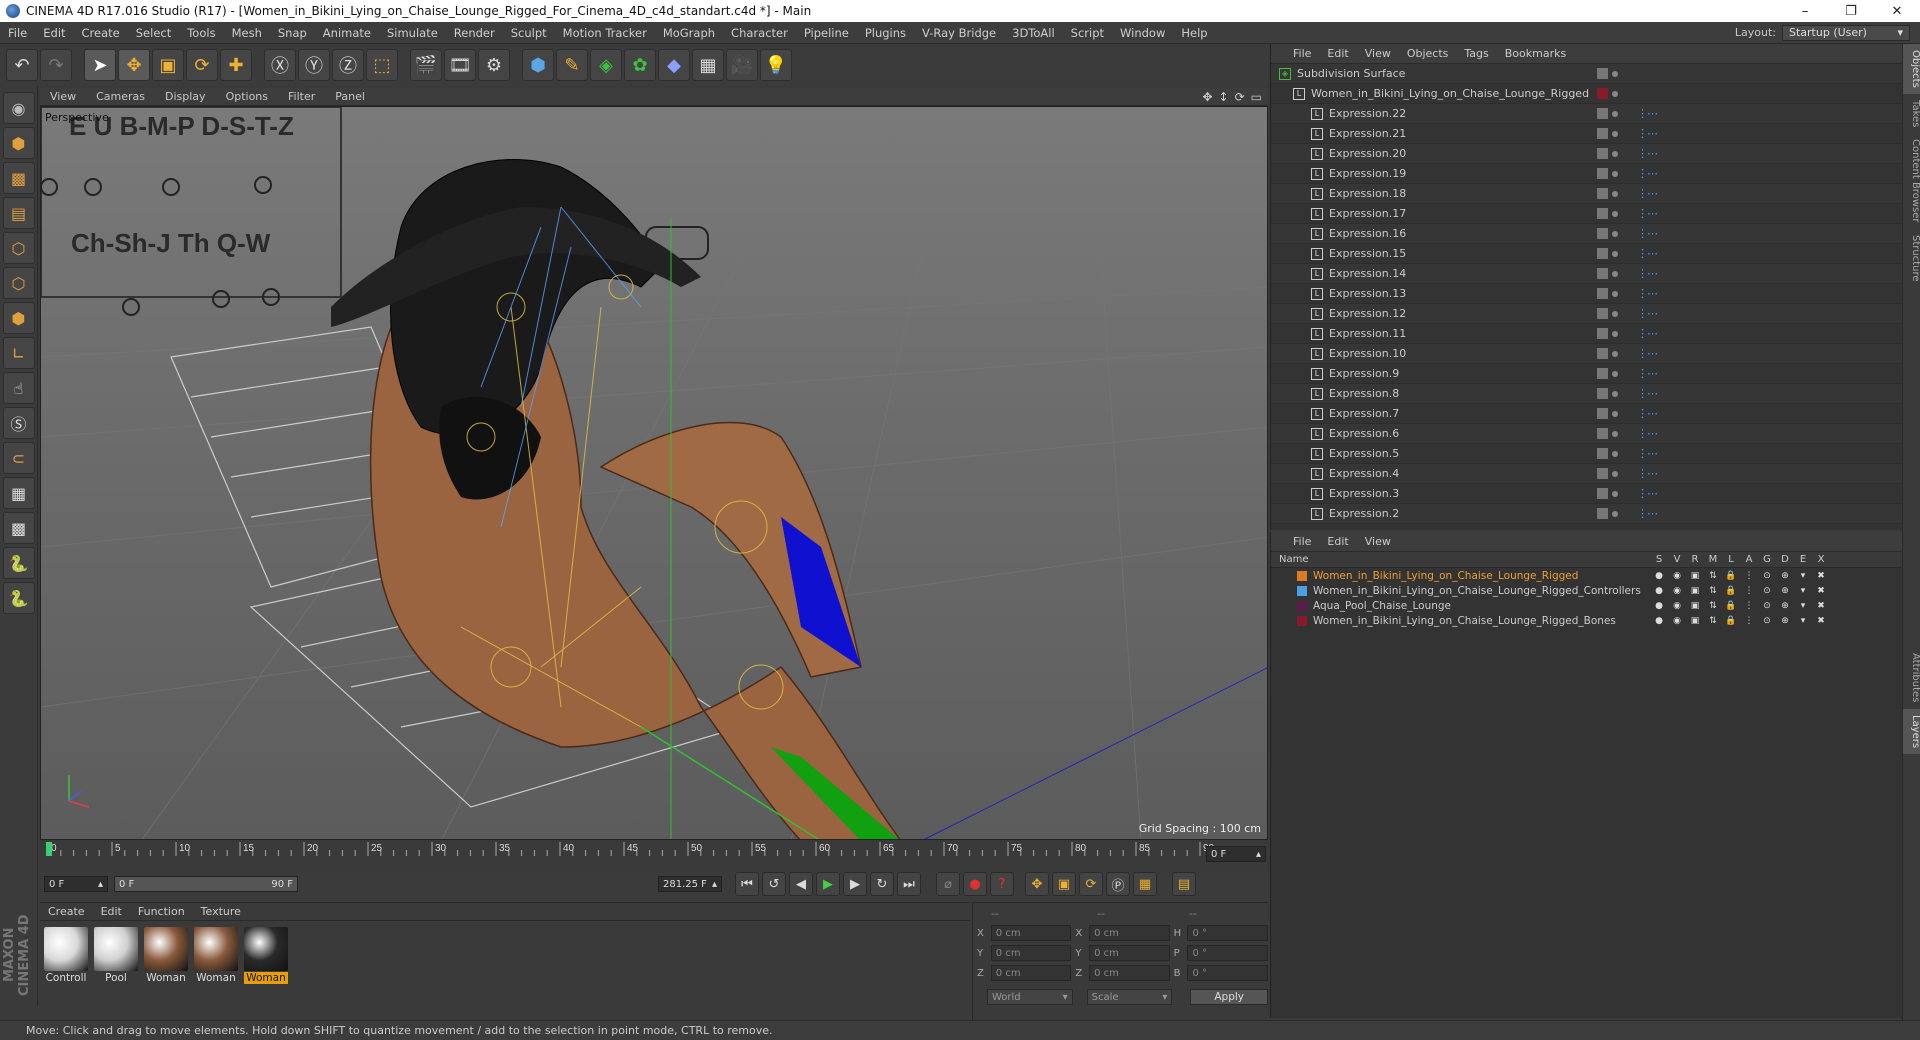 The width and height of the screenshot is (1920, 1040). I want to click on menu-script: Script, so click(1087, 33).